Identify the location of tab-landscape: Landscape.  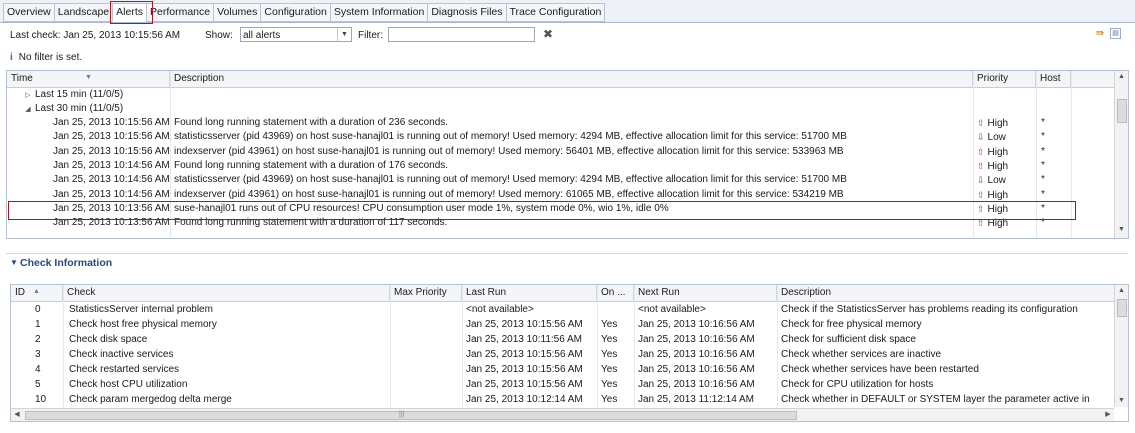
(83, 12).